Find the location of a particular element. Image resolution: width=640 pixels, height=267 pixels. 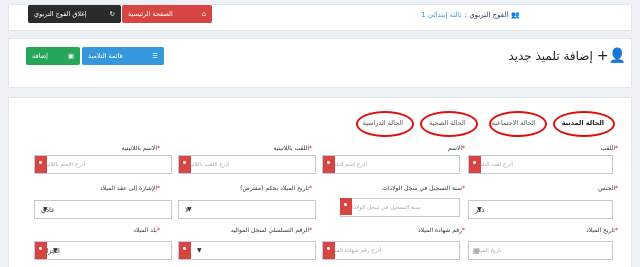

home-button-label: الصفحة الرئيسية is located at coordinates (150, 14).